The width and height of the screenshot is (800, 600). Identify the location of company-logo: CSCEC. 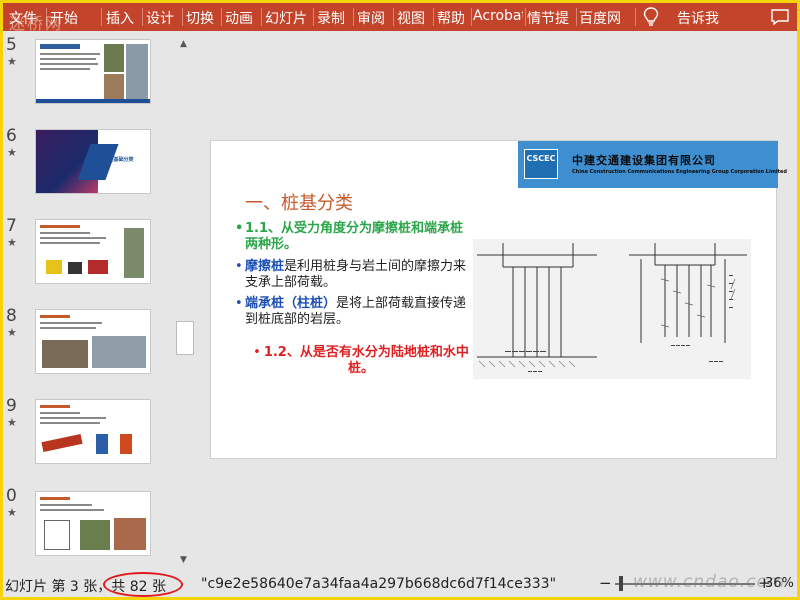
(541, 164).